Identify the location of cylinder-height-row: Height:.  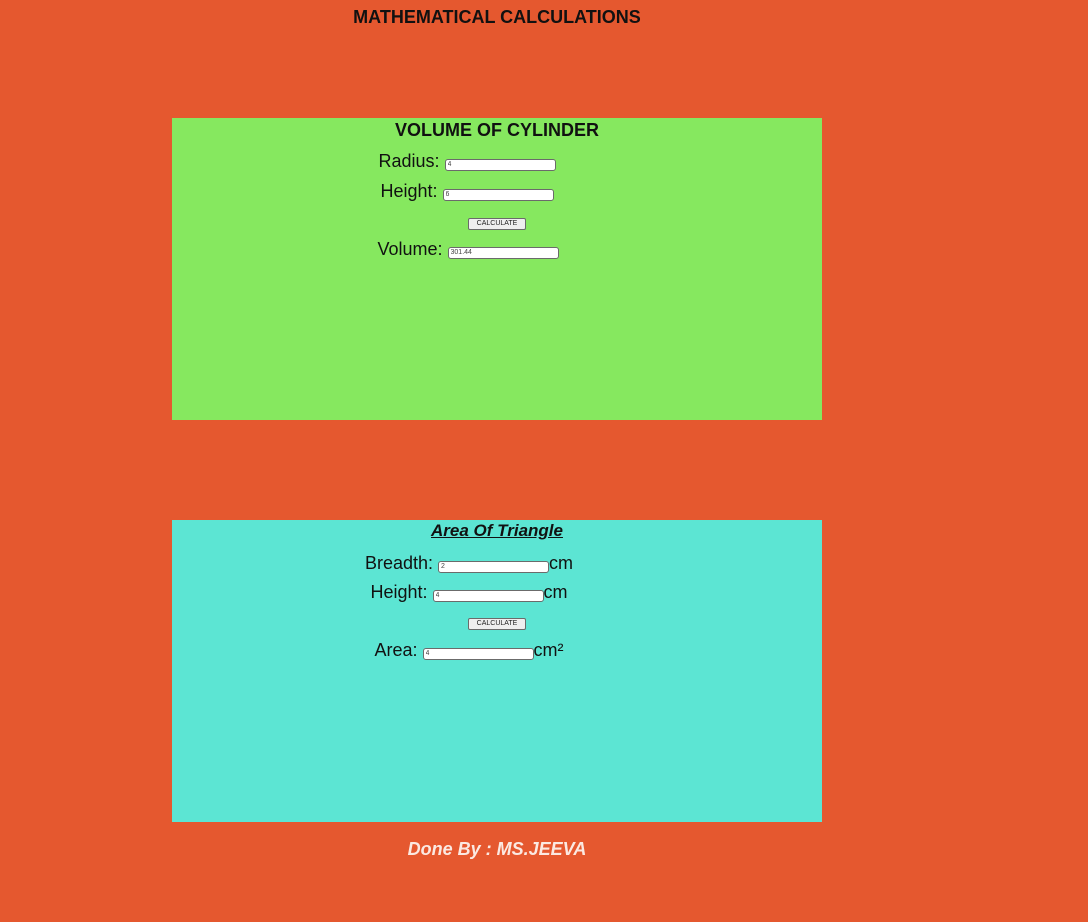
(467, 191).